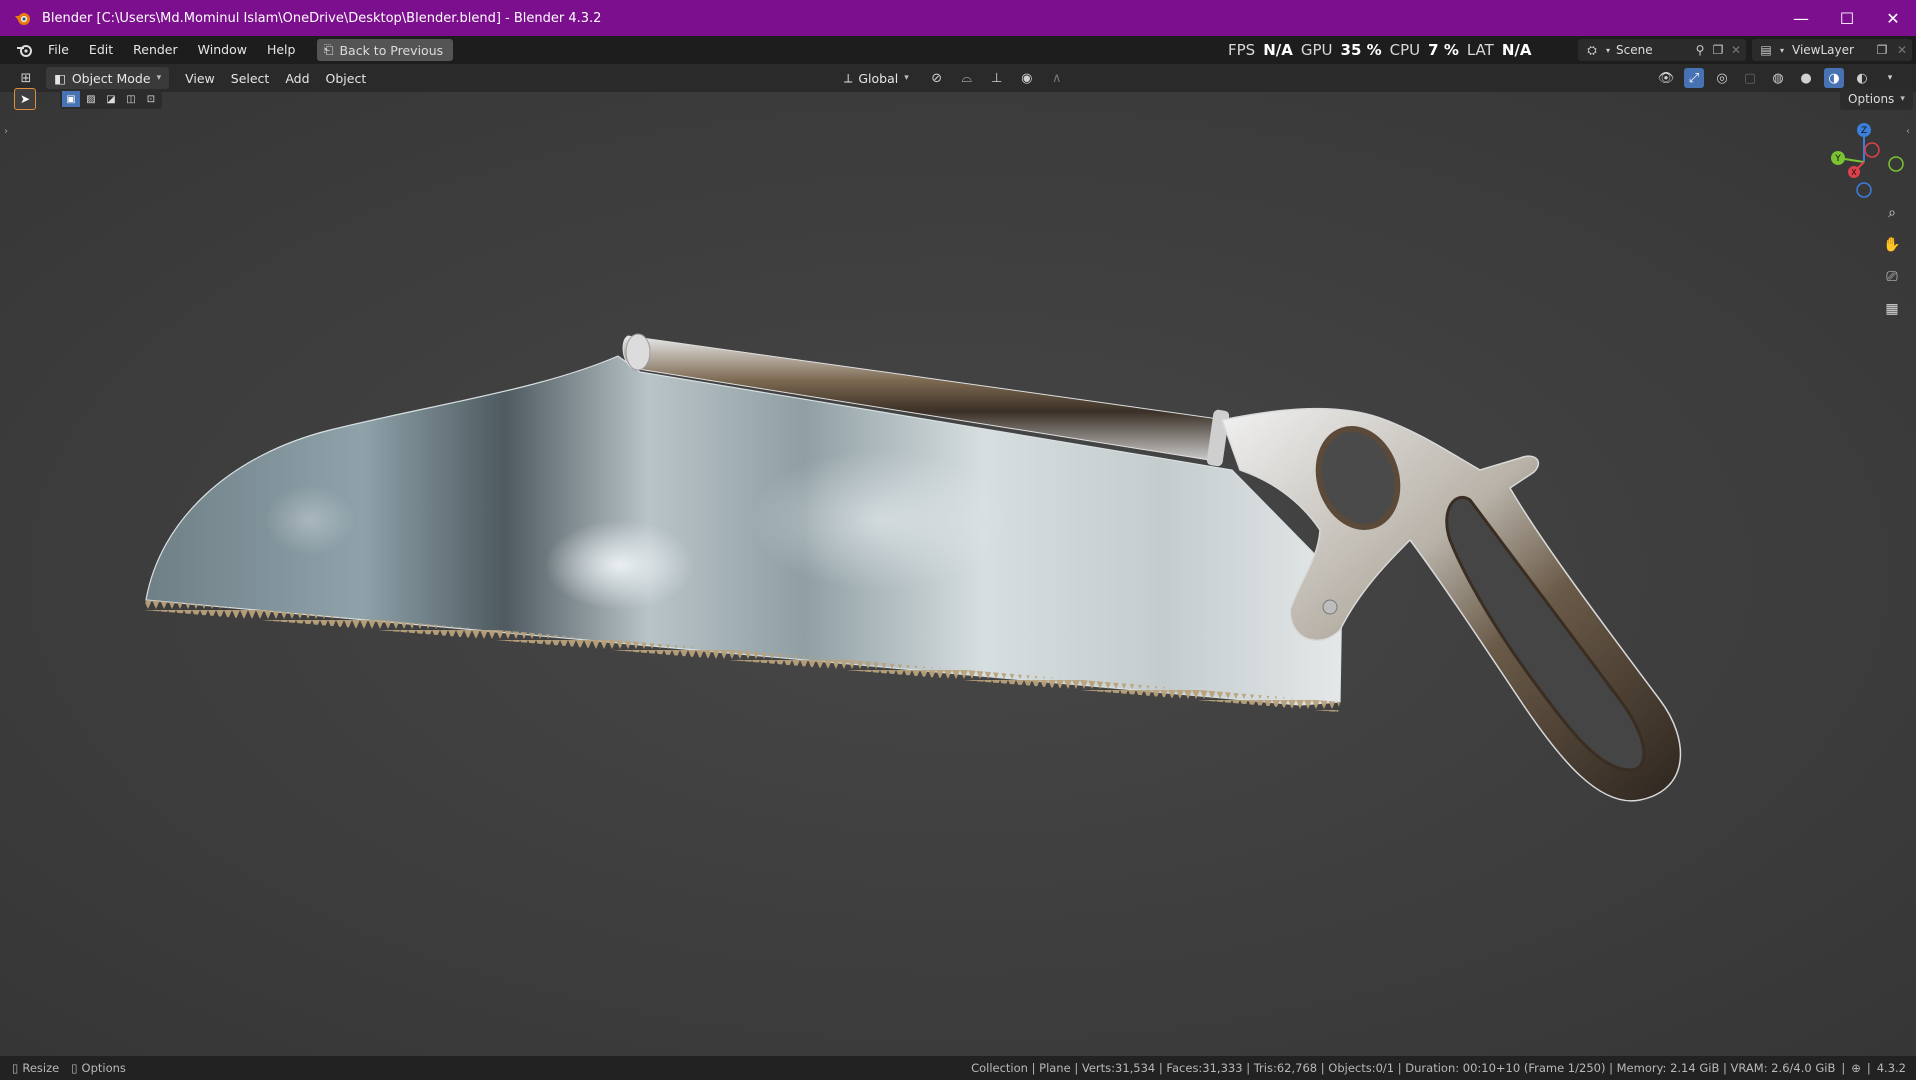 The image size is (1916, 1080). I want to click on zoom-icon: ⌕, so click(1892, 213).